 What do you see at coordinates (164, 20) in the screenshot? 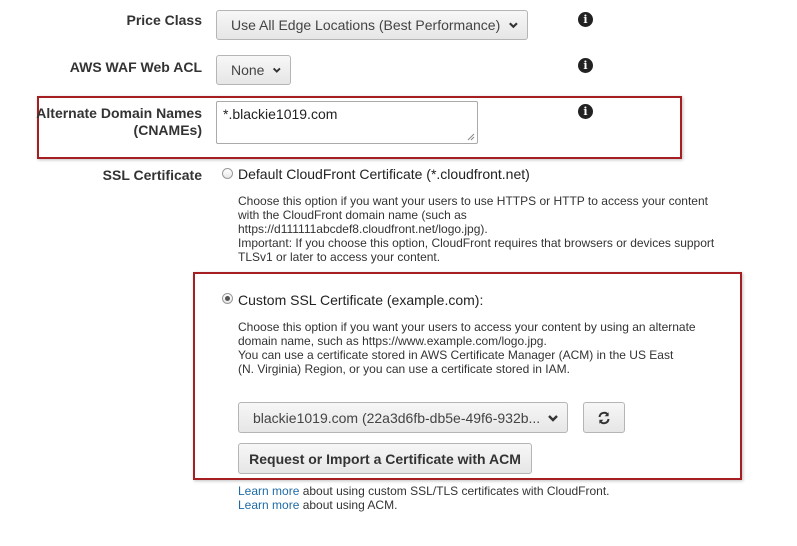
I see `price-class-label: Price Class` at bounding box center [164, 20].